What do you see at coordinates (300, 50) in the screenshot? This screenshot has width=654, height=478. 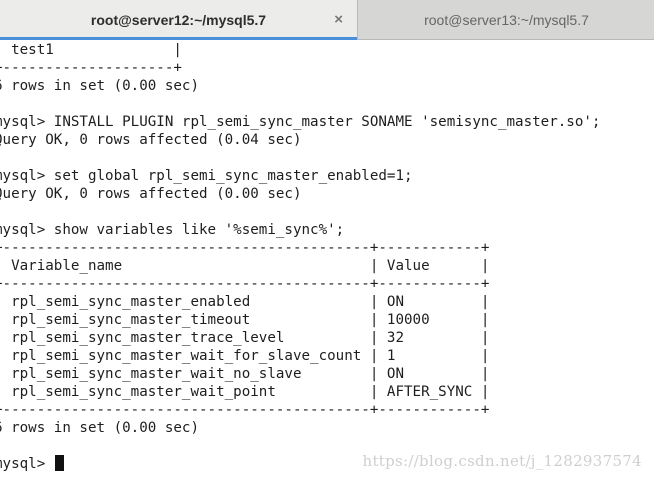 I see `terminal-line: | test1 |` at bounding box center [300, 50].